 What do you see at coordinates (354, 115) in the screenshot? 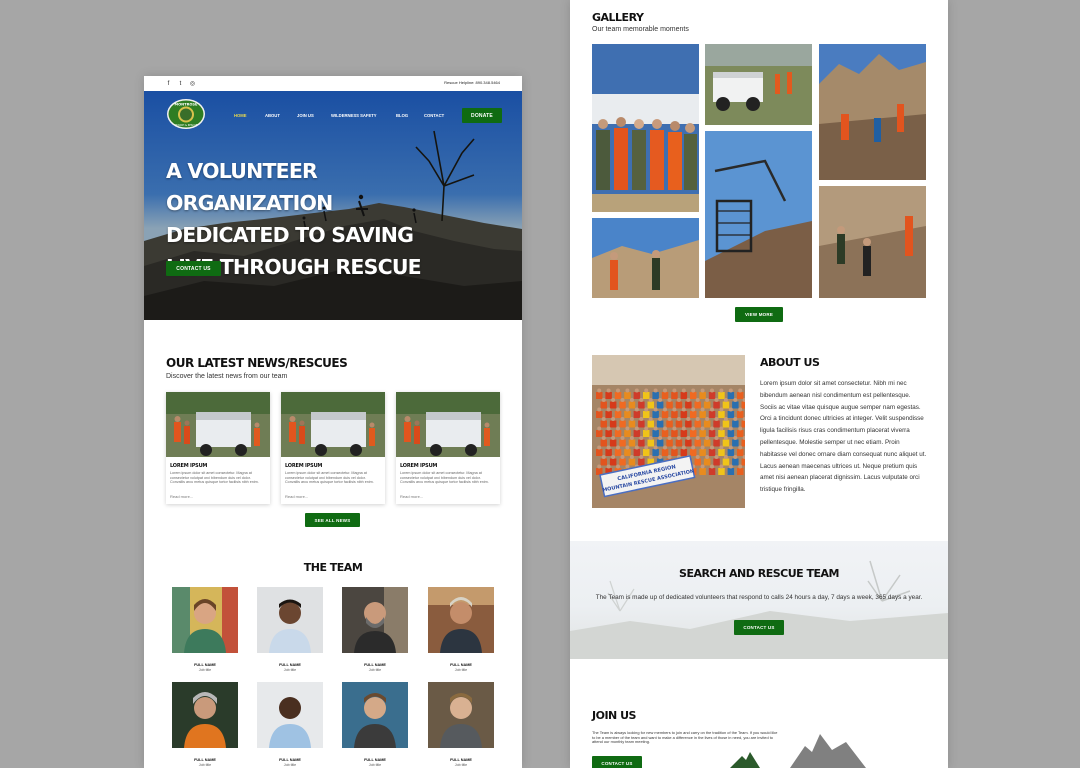
I see `nav-wilderness-safety: WILDERNESS SAFETY` at bounding box center [354, 115].